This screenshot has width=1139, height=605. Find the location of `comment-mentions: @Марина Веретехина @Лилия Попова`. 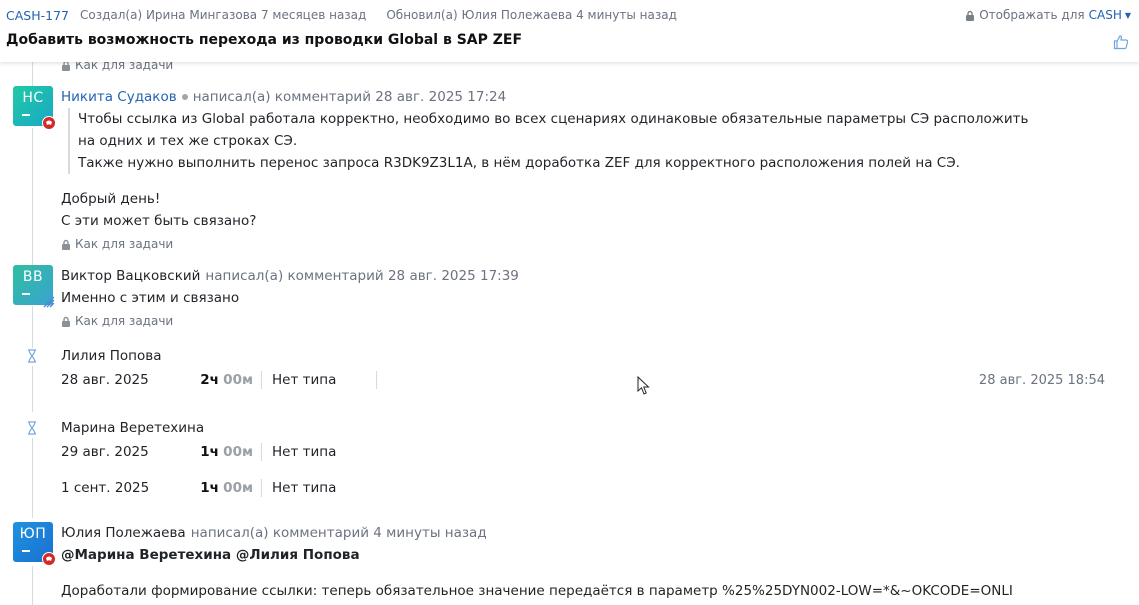

comment-mentions: @Марина Веретехина @Лилия Попова is located at coordinates (210, 555).